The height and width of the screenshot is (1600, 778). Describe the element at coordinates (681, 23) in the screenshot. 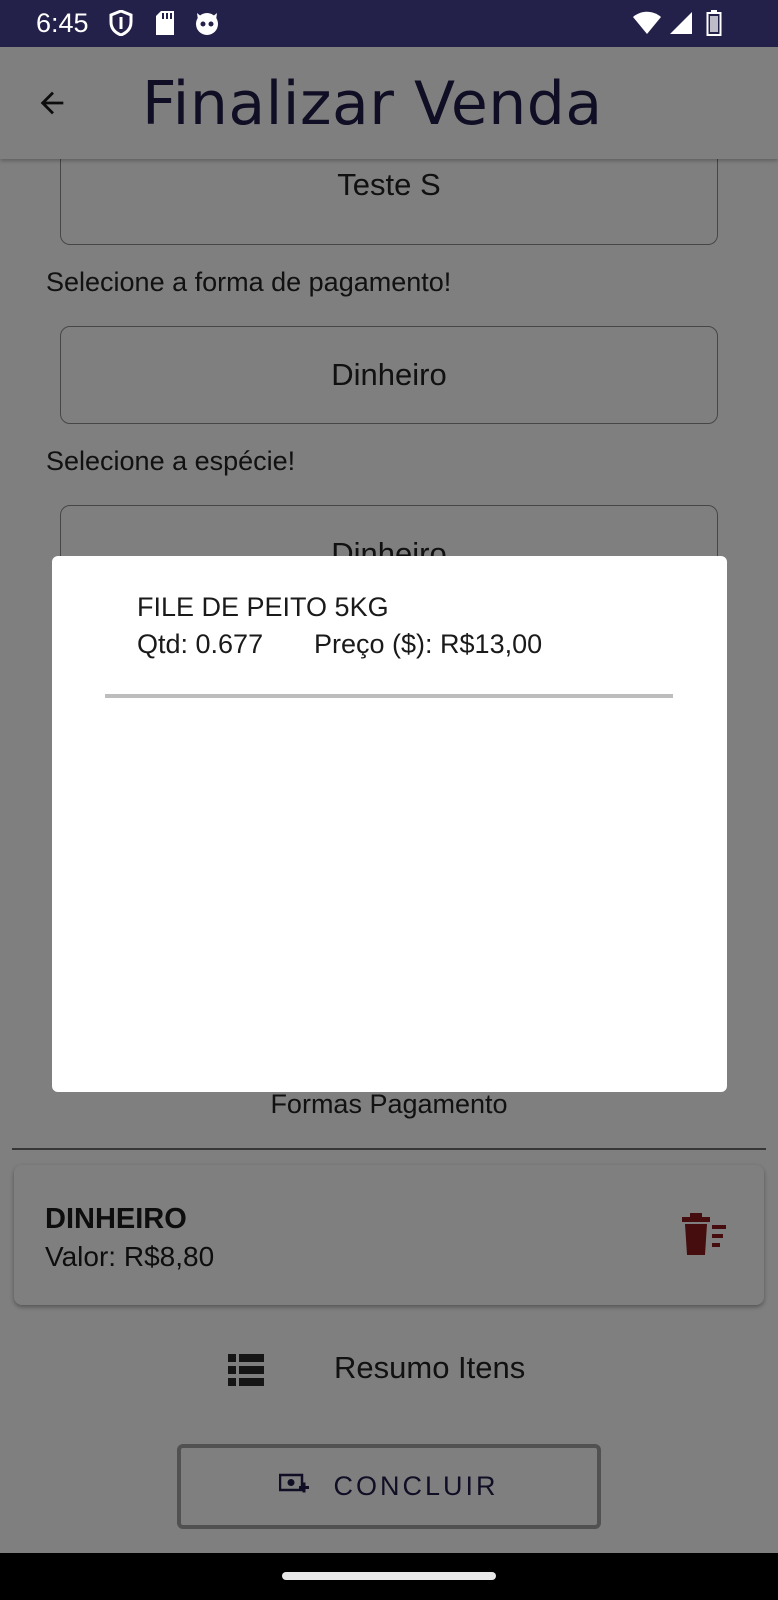

I see `cell-signal-icon` at that location.